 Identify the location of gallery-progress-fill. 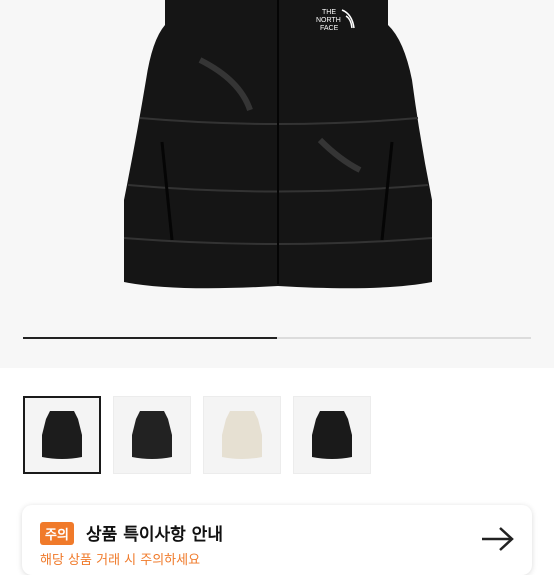
(150, 338).